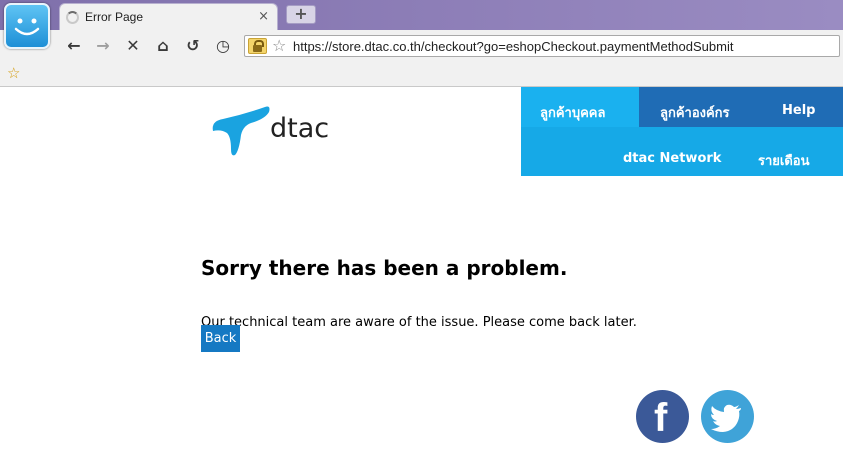  I want to click on bookmarks-star-icon: ☆, so click(13, 73).